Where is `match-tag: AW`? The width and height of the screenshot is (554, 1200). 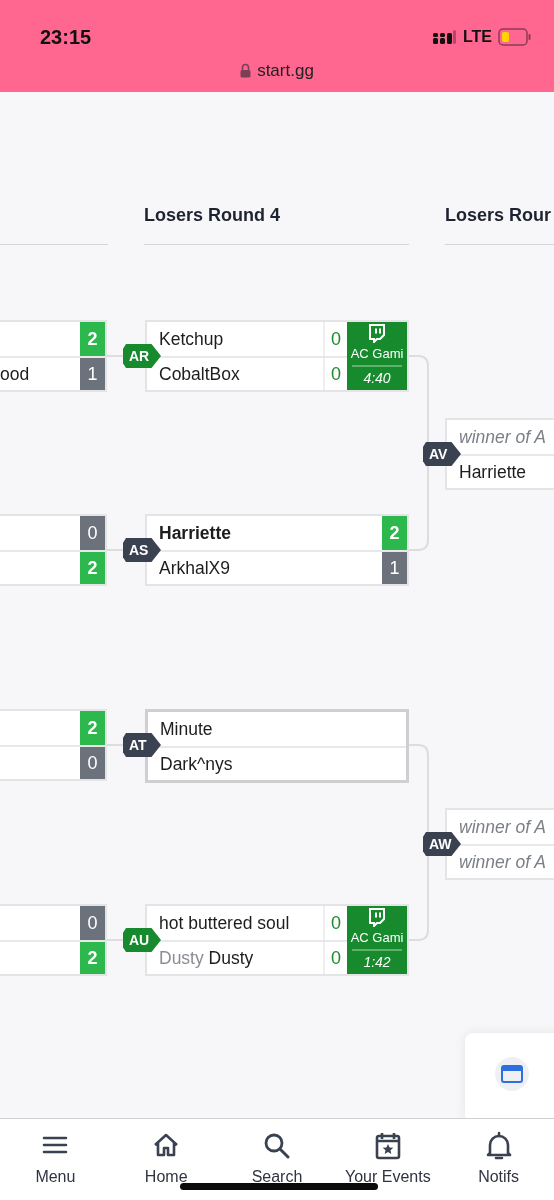 match-tag: AW is located at coordinates (442, 844).